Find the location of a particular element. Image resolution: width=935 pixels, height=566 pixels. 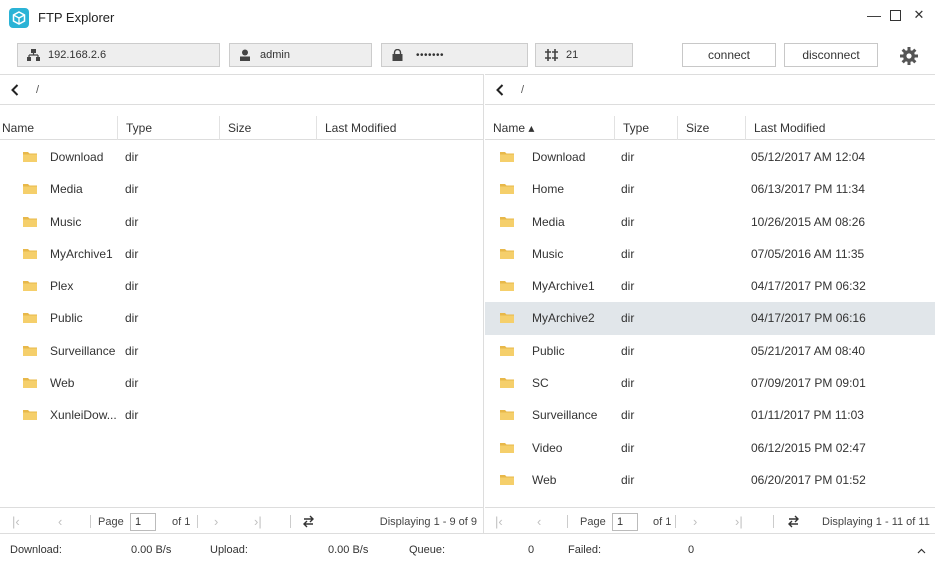

disconnect-button: disconnect is located at coordinates (831, 55).